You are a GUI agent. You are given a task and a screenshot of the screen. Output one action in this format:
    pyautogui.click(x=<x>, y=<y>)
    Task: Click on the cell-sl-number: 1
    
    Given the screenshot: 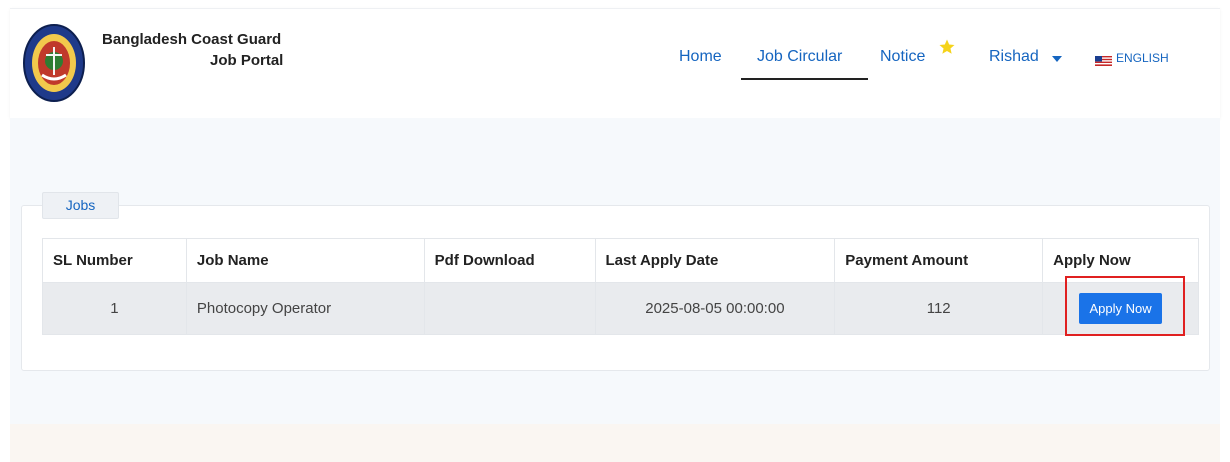 What is the action you would take?
    pyautogui.click(x=114, y=308)
    